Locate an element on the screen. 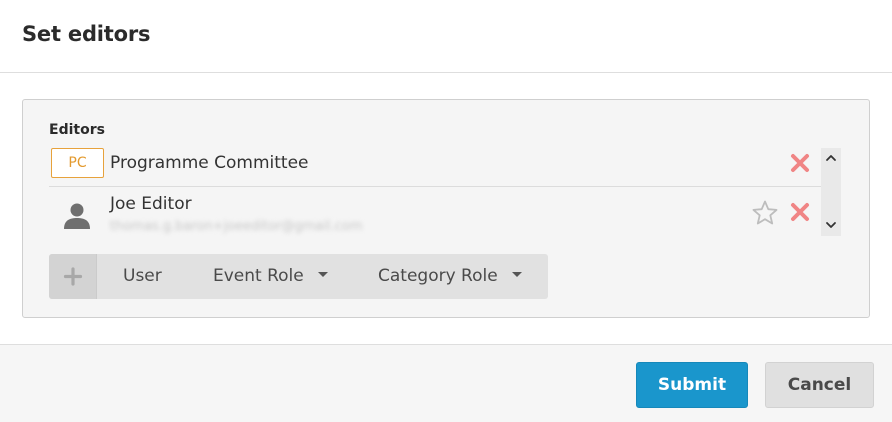 This screenshot has width=892, height=422. submit-button: Submit is located at coordinates (692, 385).